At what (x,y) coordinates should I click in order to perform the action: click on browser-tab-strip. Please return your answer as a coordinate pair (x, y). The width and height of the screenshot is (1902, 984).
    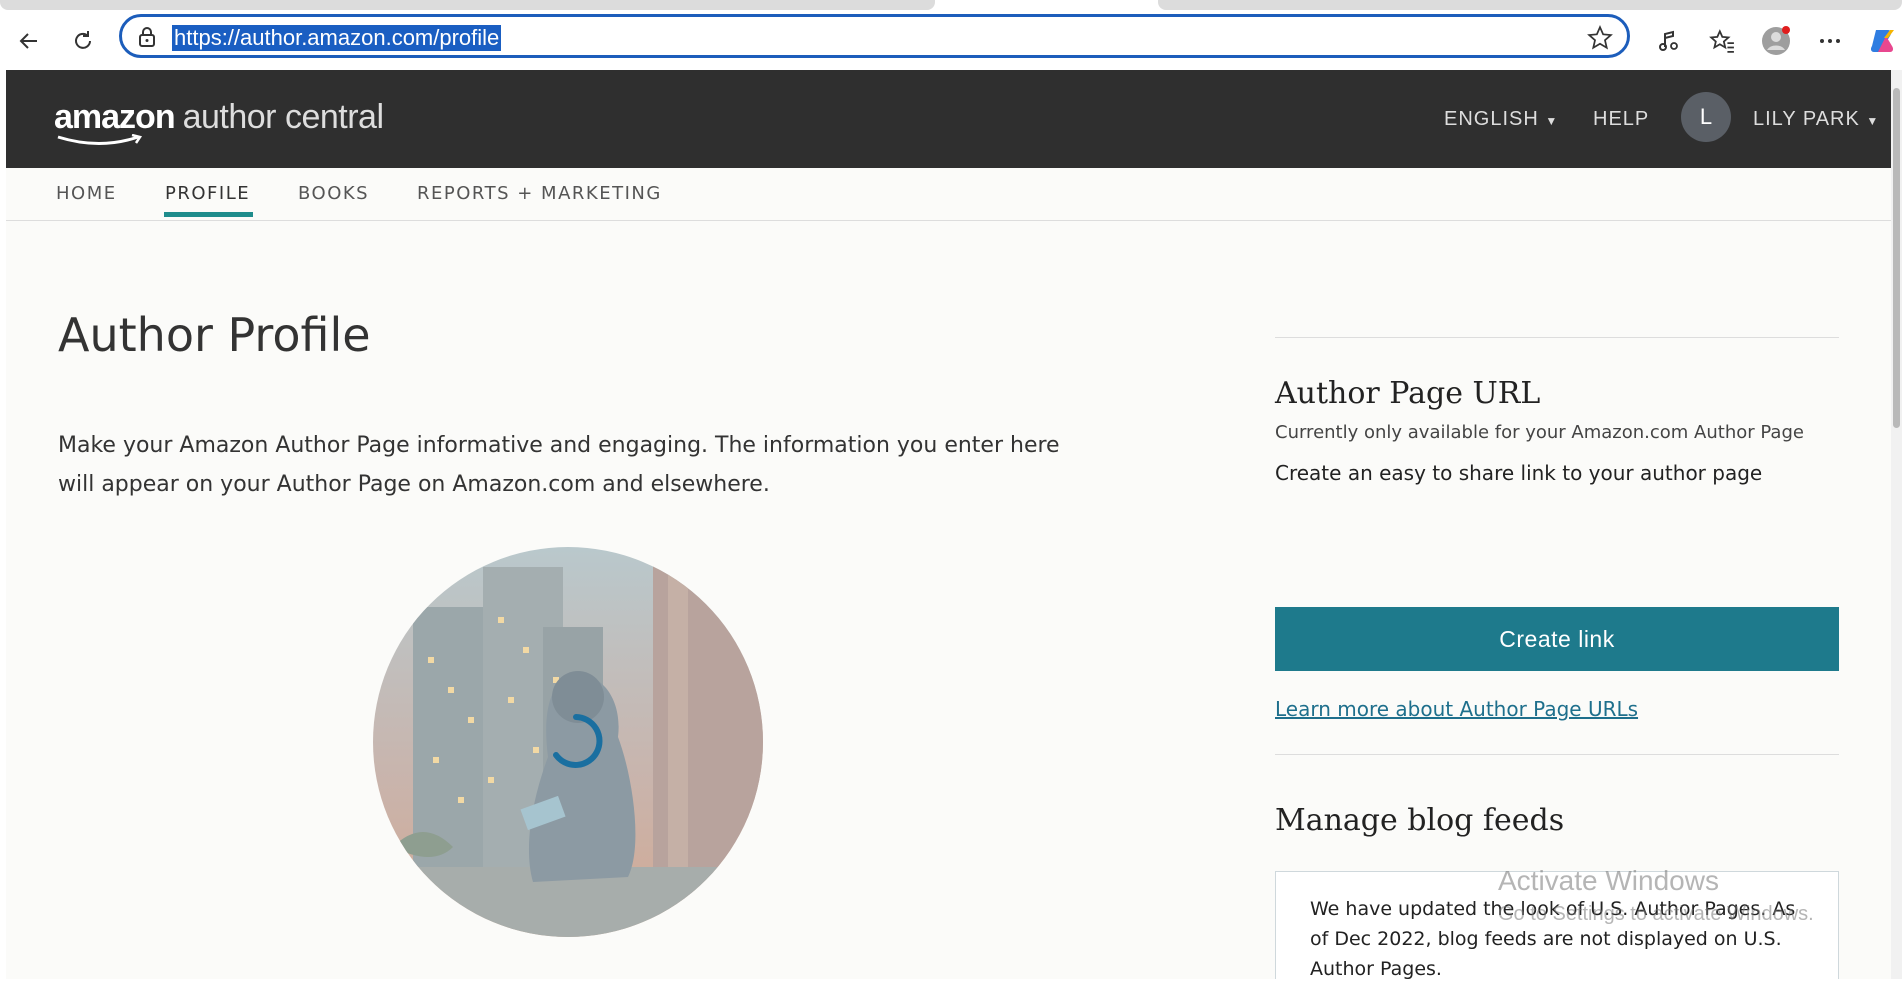
    Looking at the image, I should click on (951, 5).